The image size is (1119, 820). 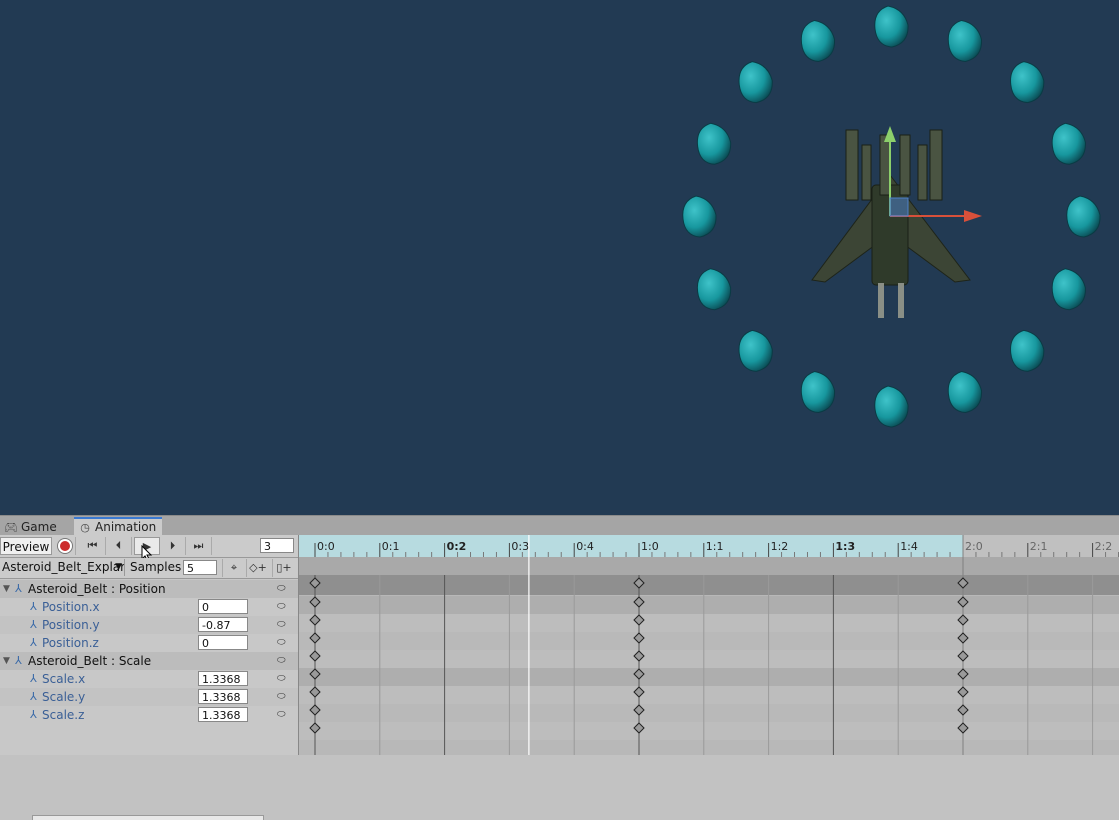 I want to click on ruler-tick-label: 1:3, so click(x=845, y=546).